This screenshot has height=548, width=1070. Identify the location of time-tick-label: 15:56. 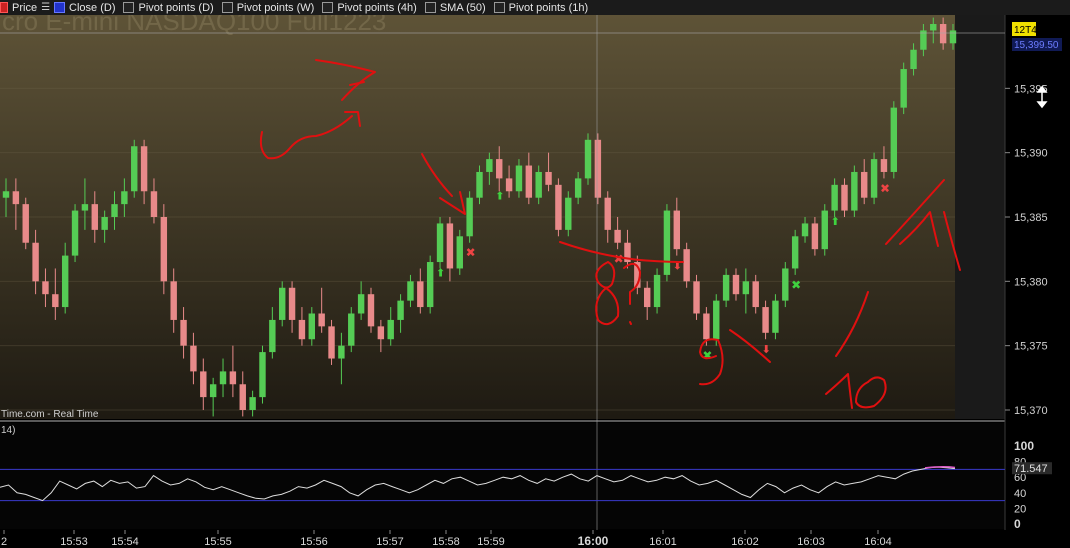
(314, 542).